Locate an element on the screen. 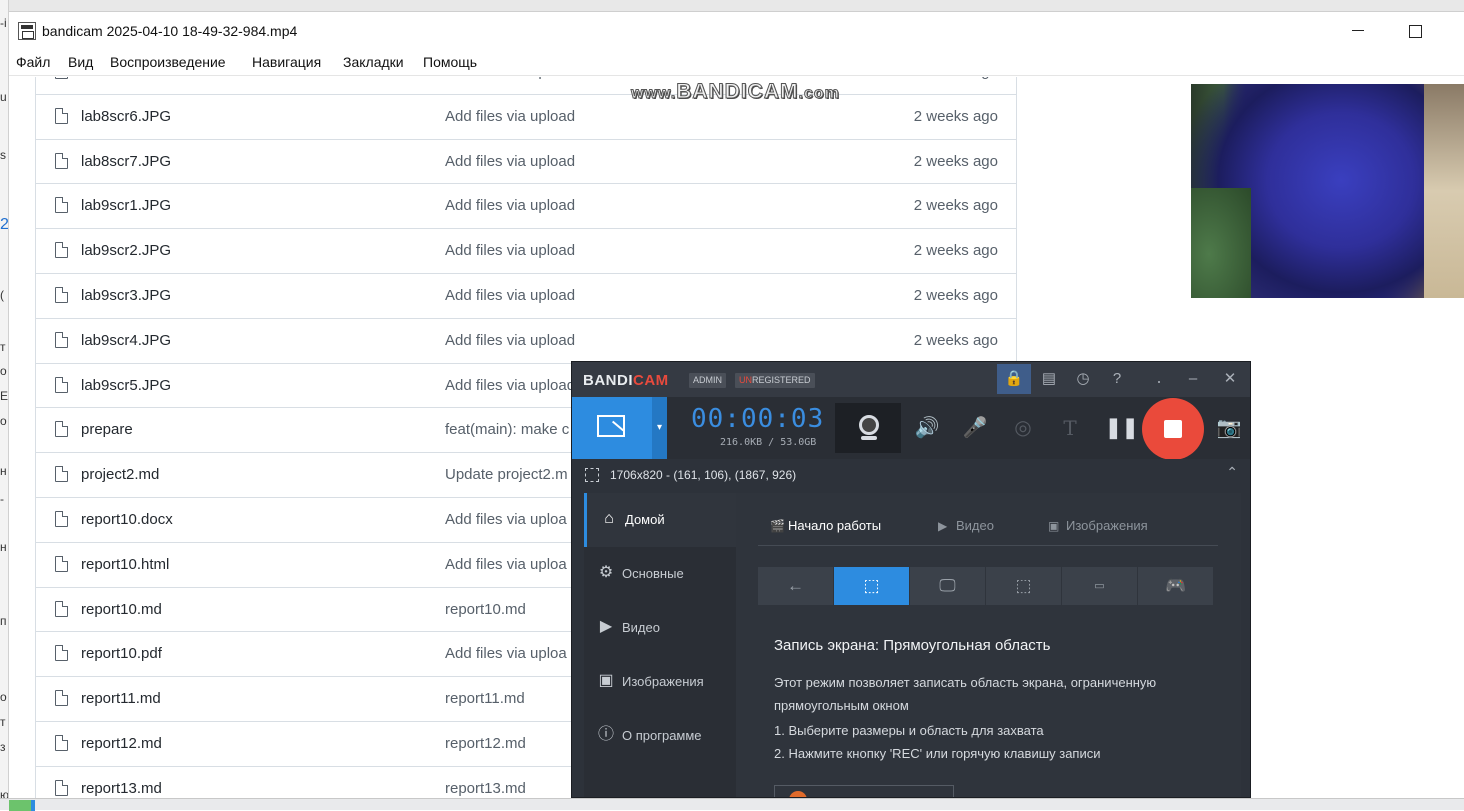  info-icon: ⓘ is located at coordinates (605, 734).